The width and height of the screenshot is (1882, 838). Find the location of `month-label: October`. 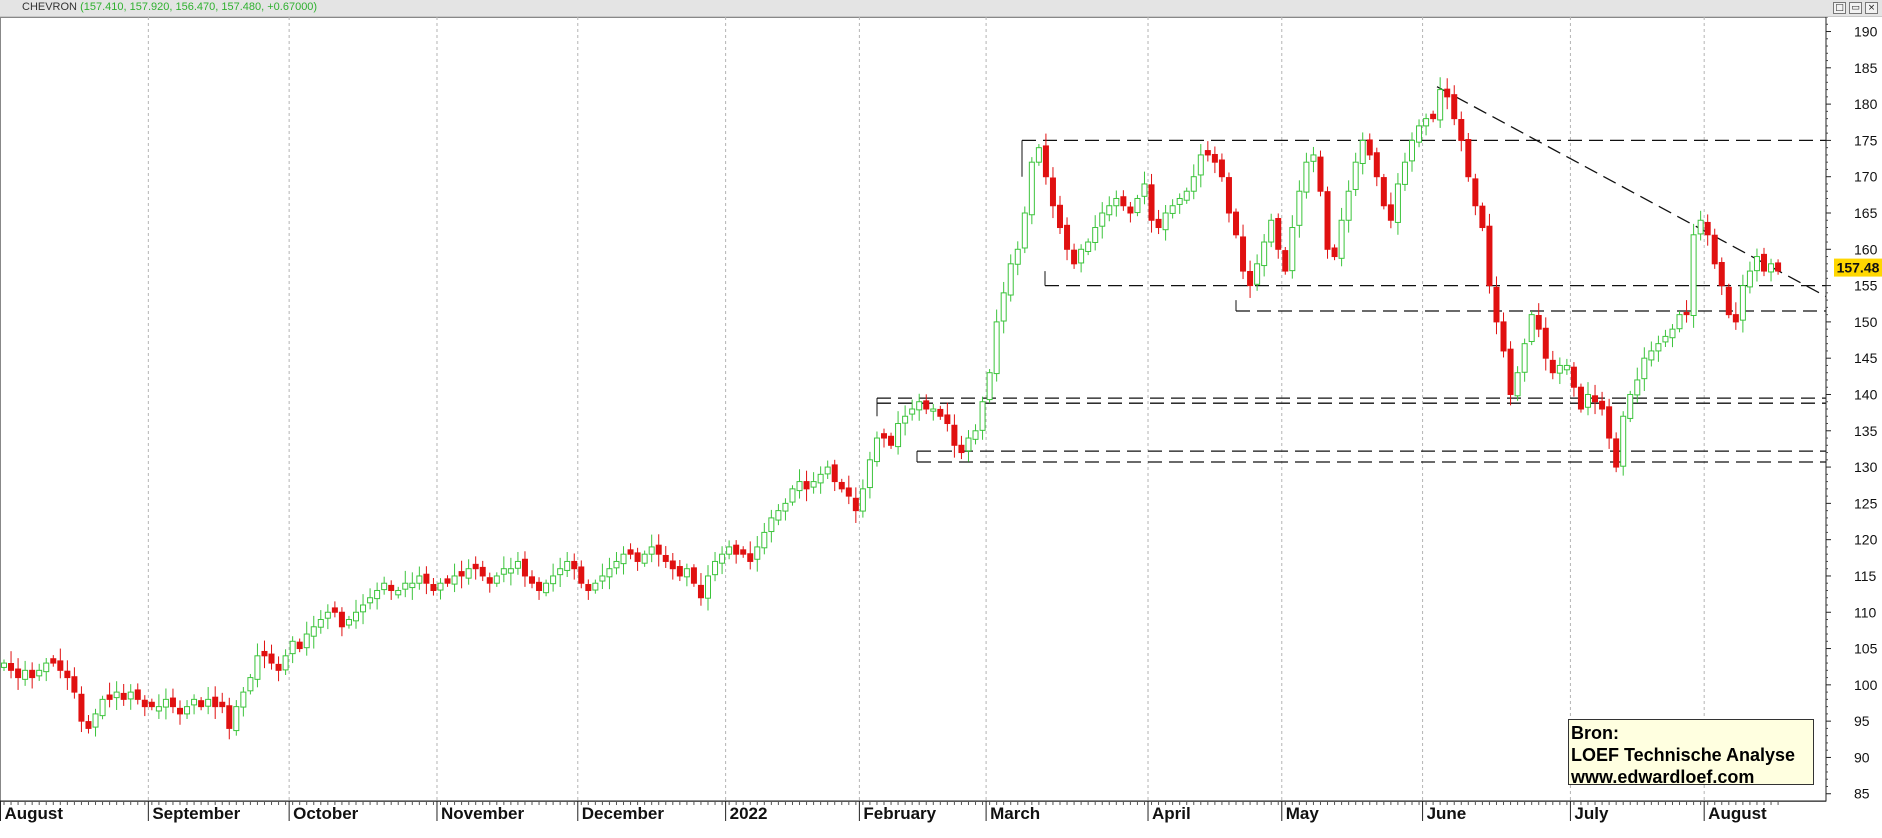

month-label: October is located at coordinates (326, 813).